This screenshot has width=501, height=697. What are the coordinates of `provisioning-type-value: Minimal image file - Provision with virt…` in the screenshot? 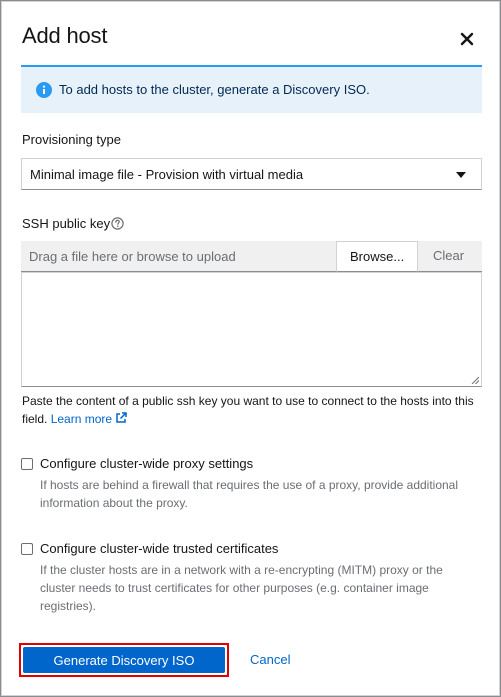 It's located at (167, 174).